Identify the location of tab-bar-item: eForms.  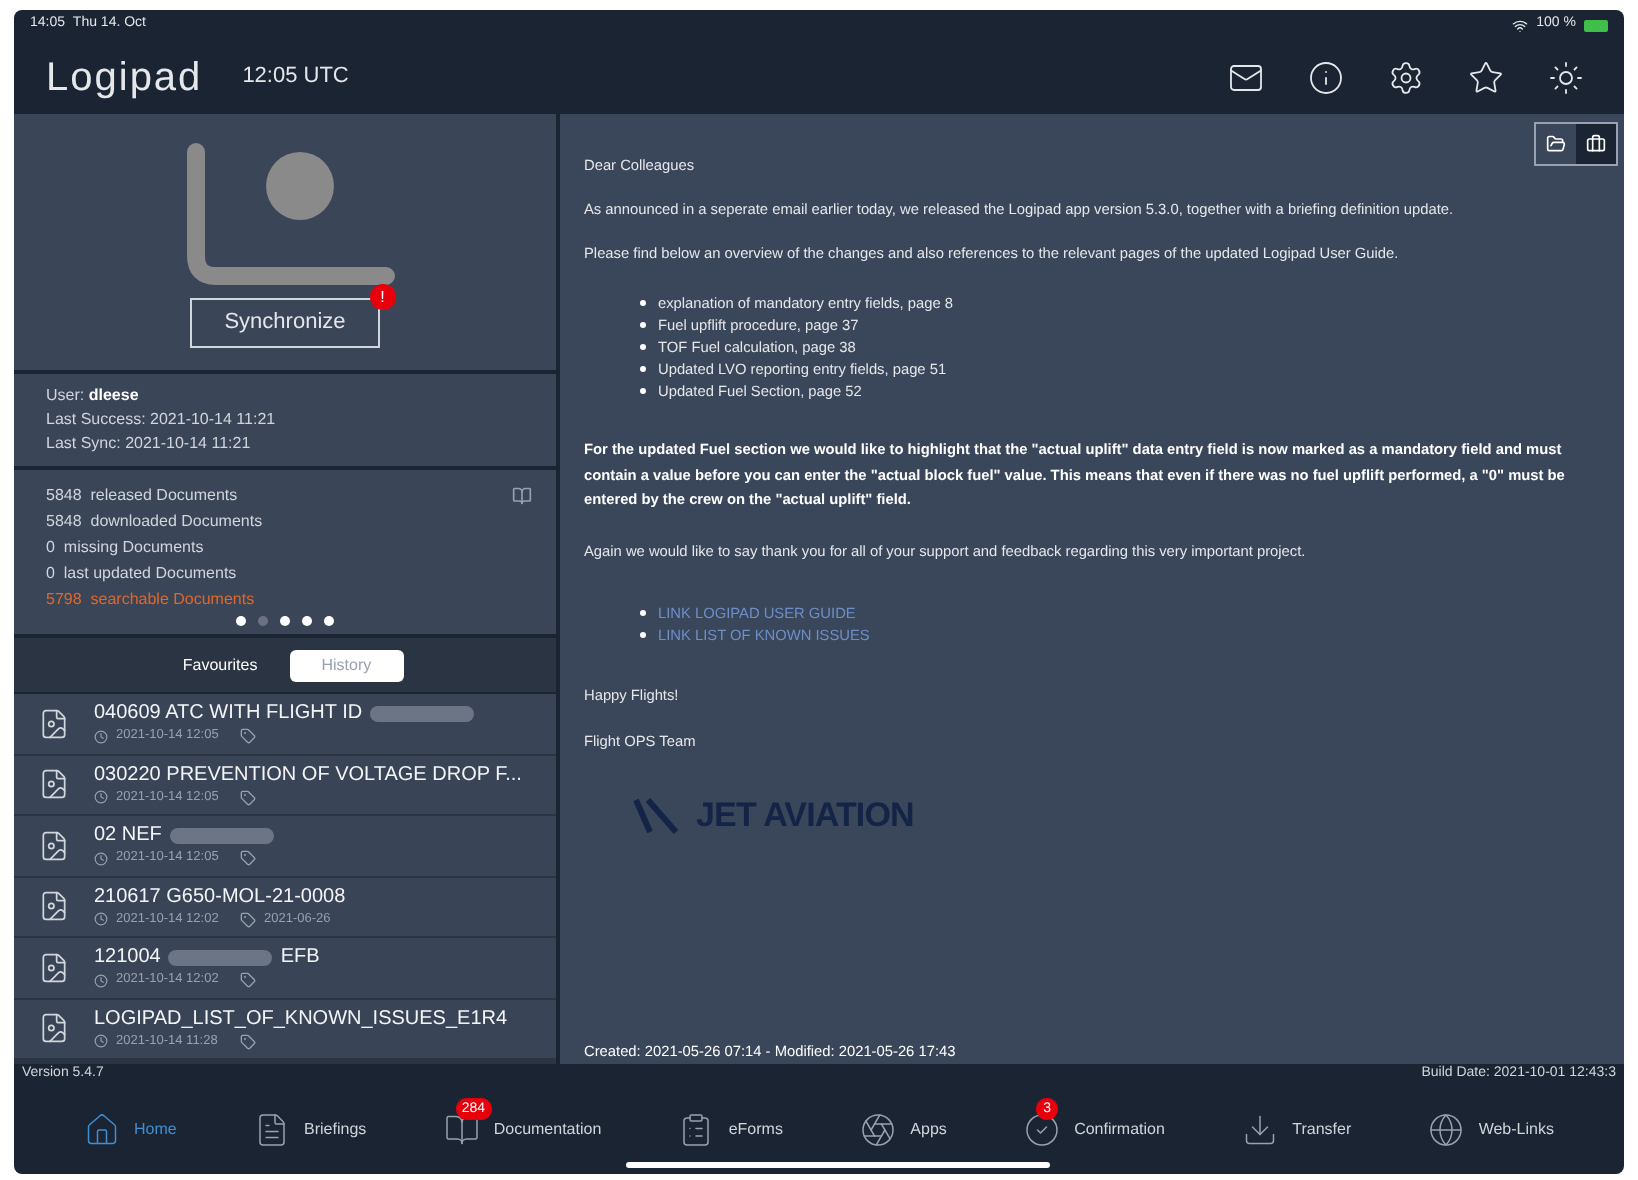
(730, 1130).